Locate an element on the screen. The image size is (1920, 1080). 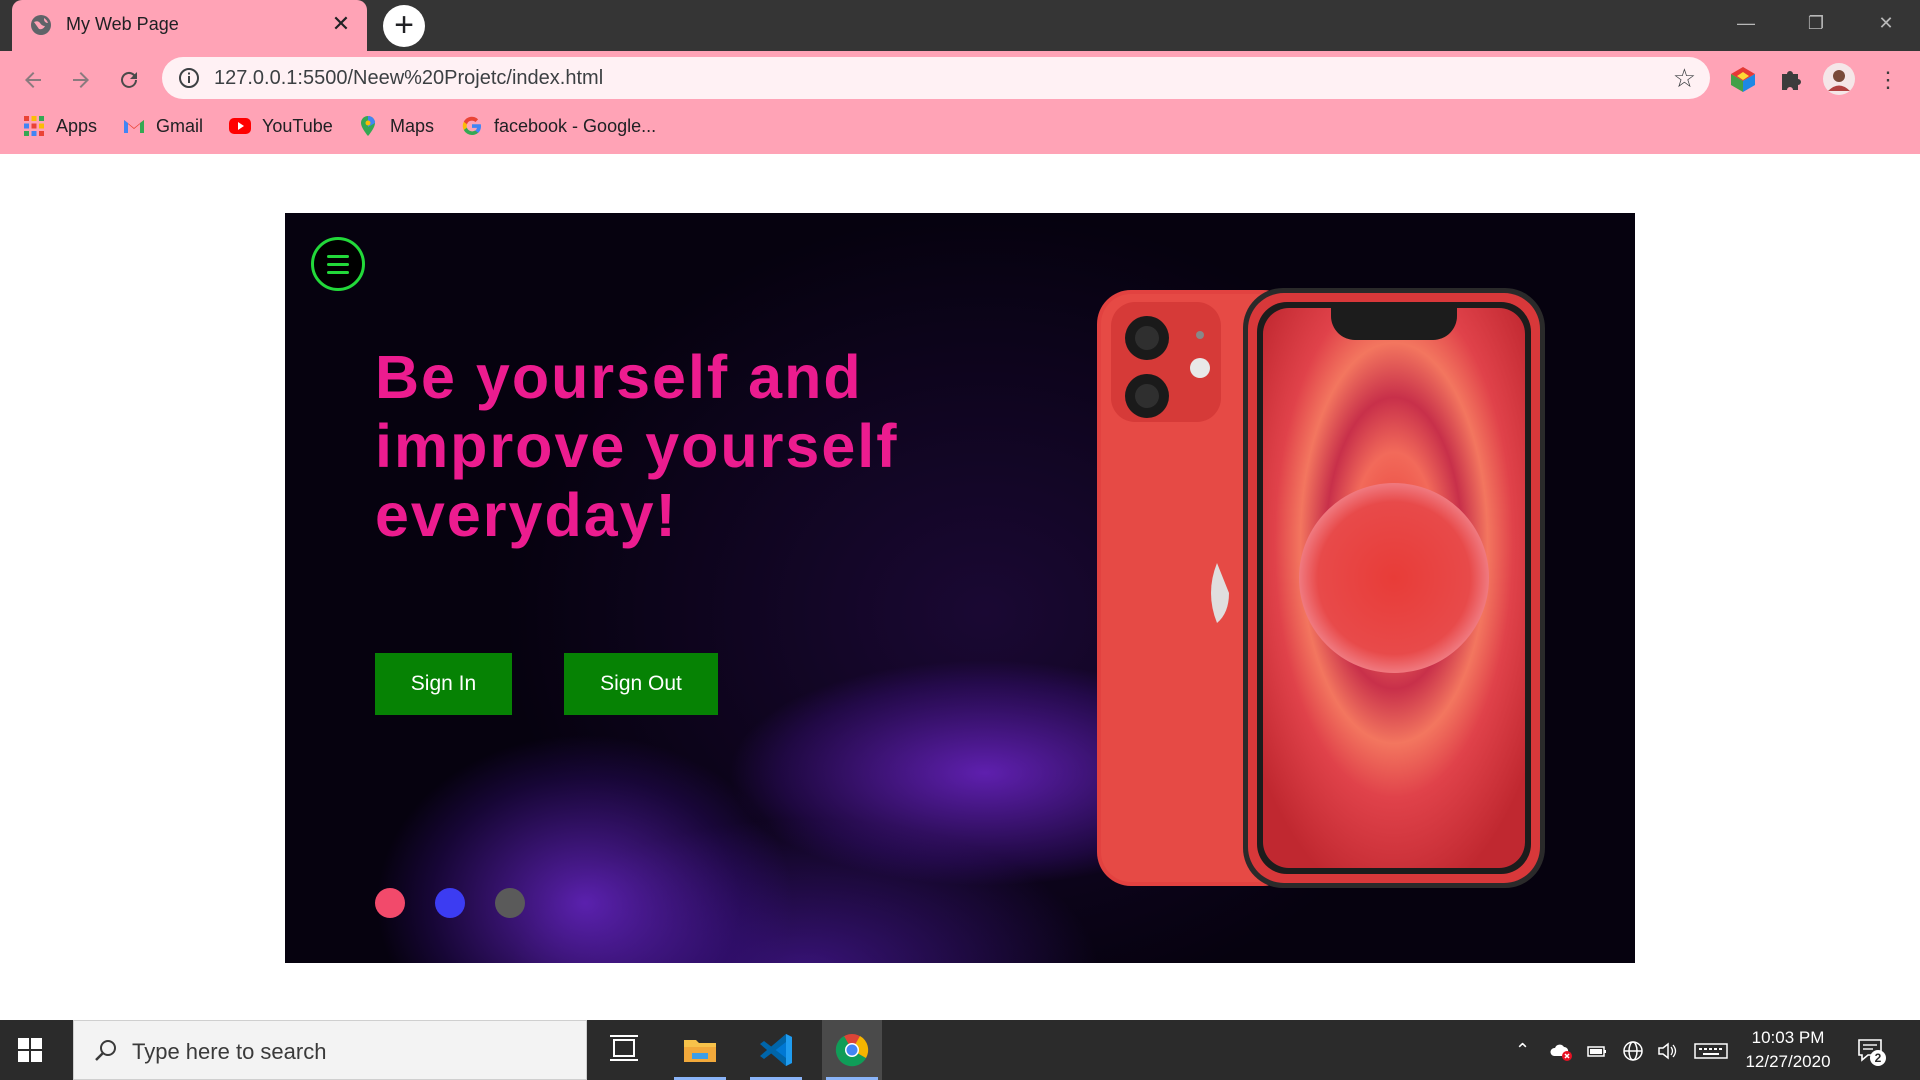
show-hidden-icons-icon: ⌃ is located at coordinates (1526, 1051).